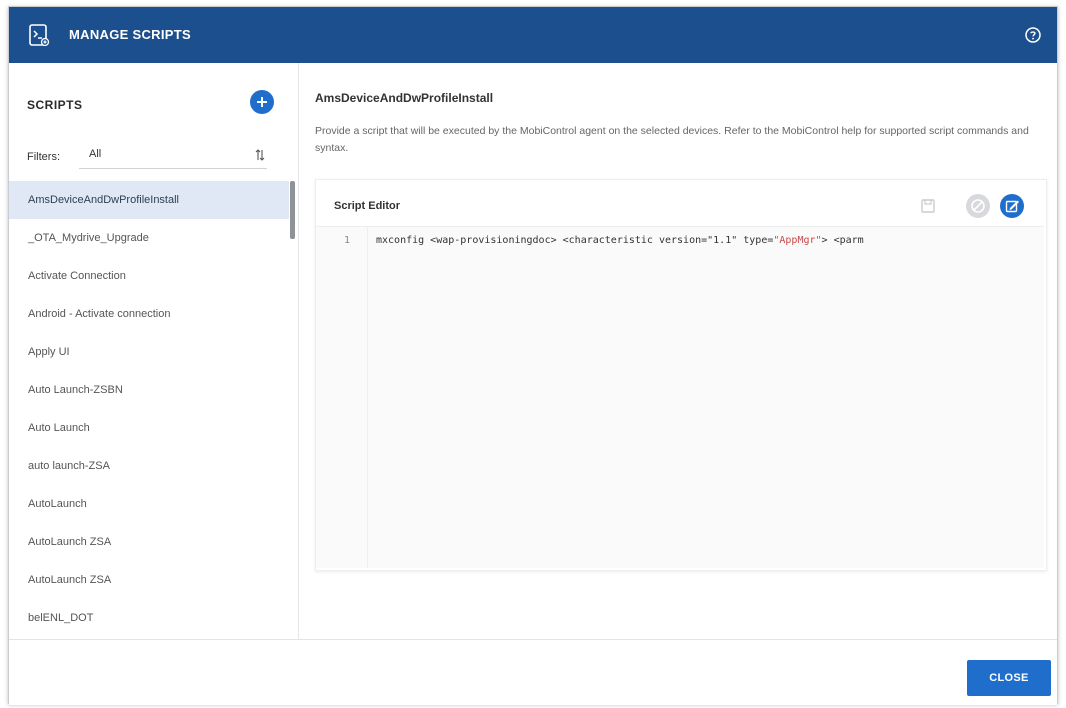  I want to click on code-string: "1.1", so click(722, 240).